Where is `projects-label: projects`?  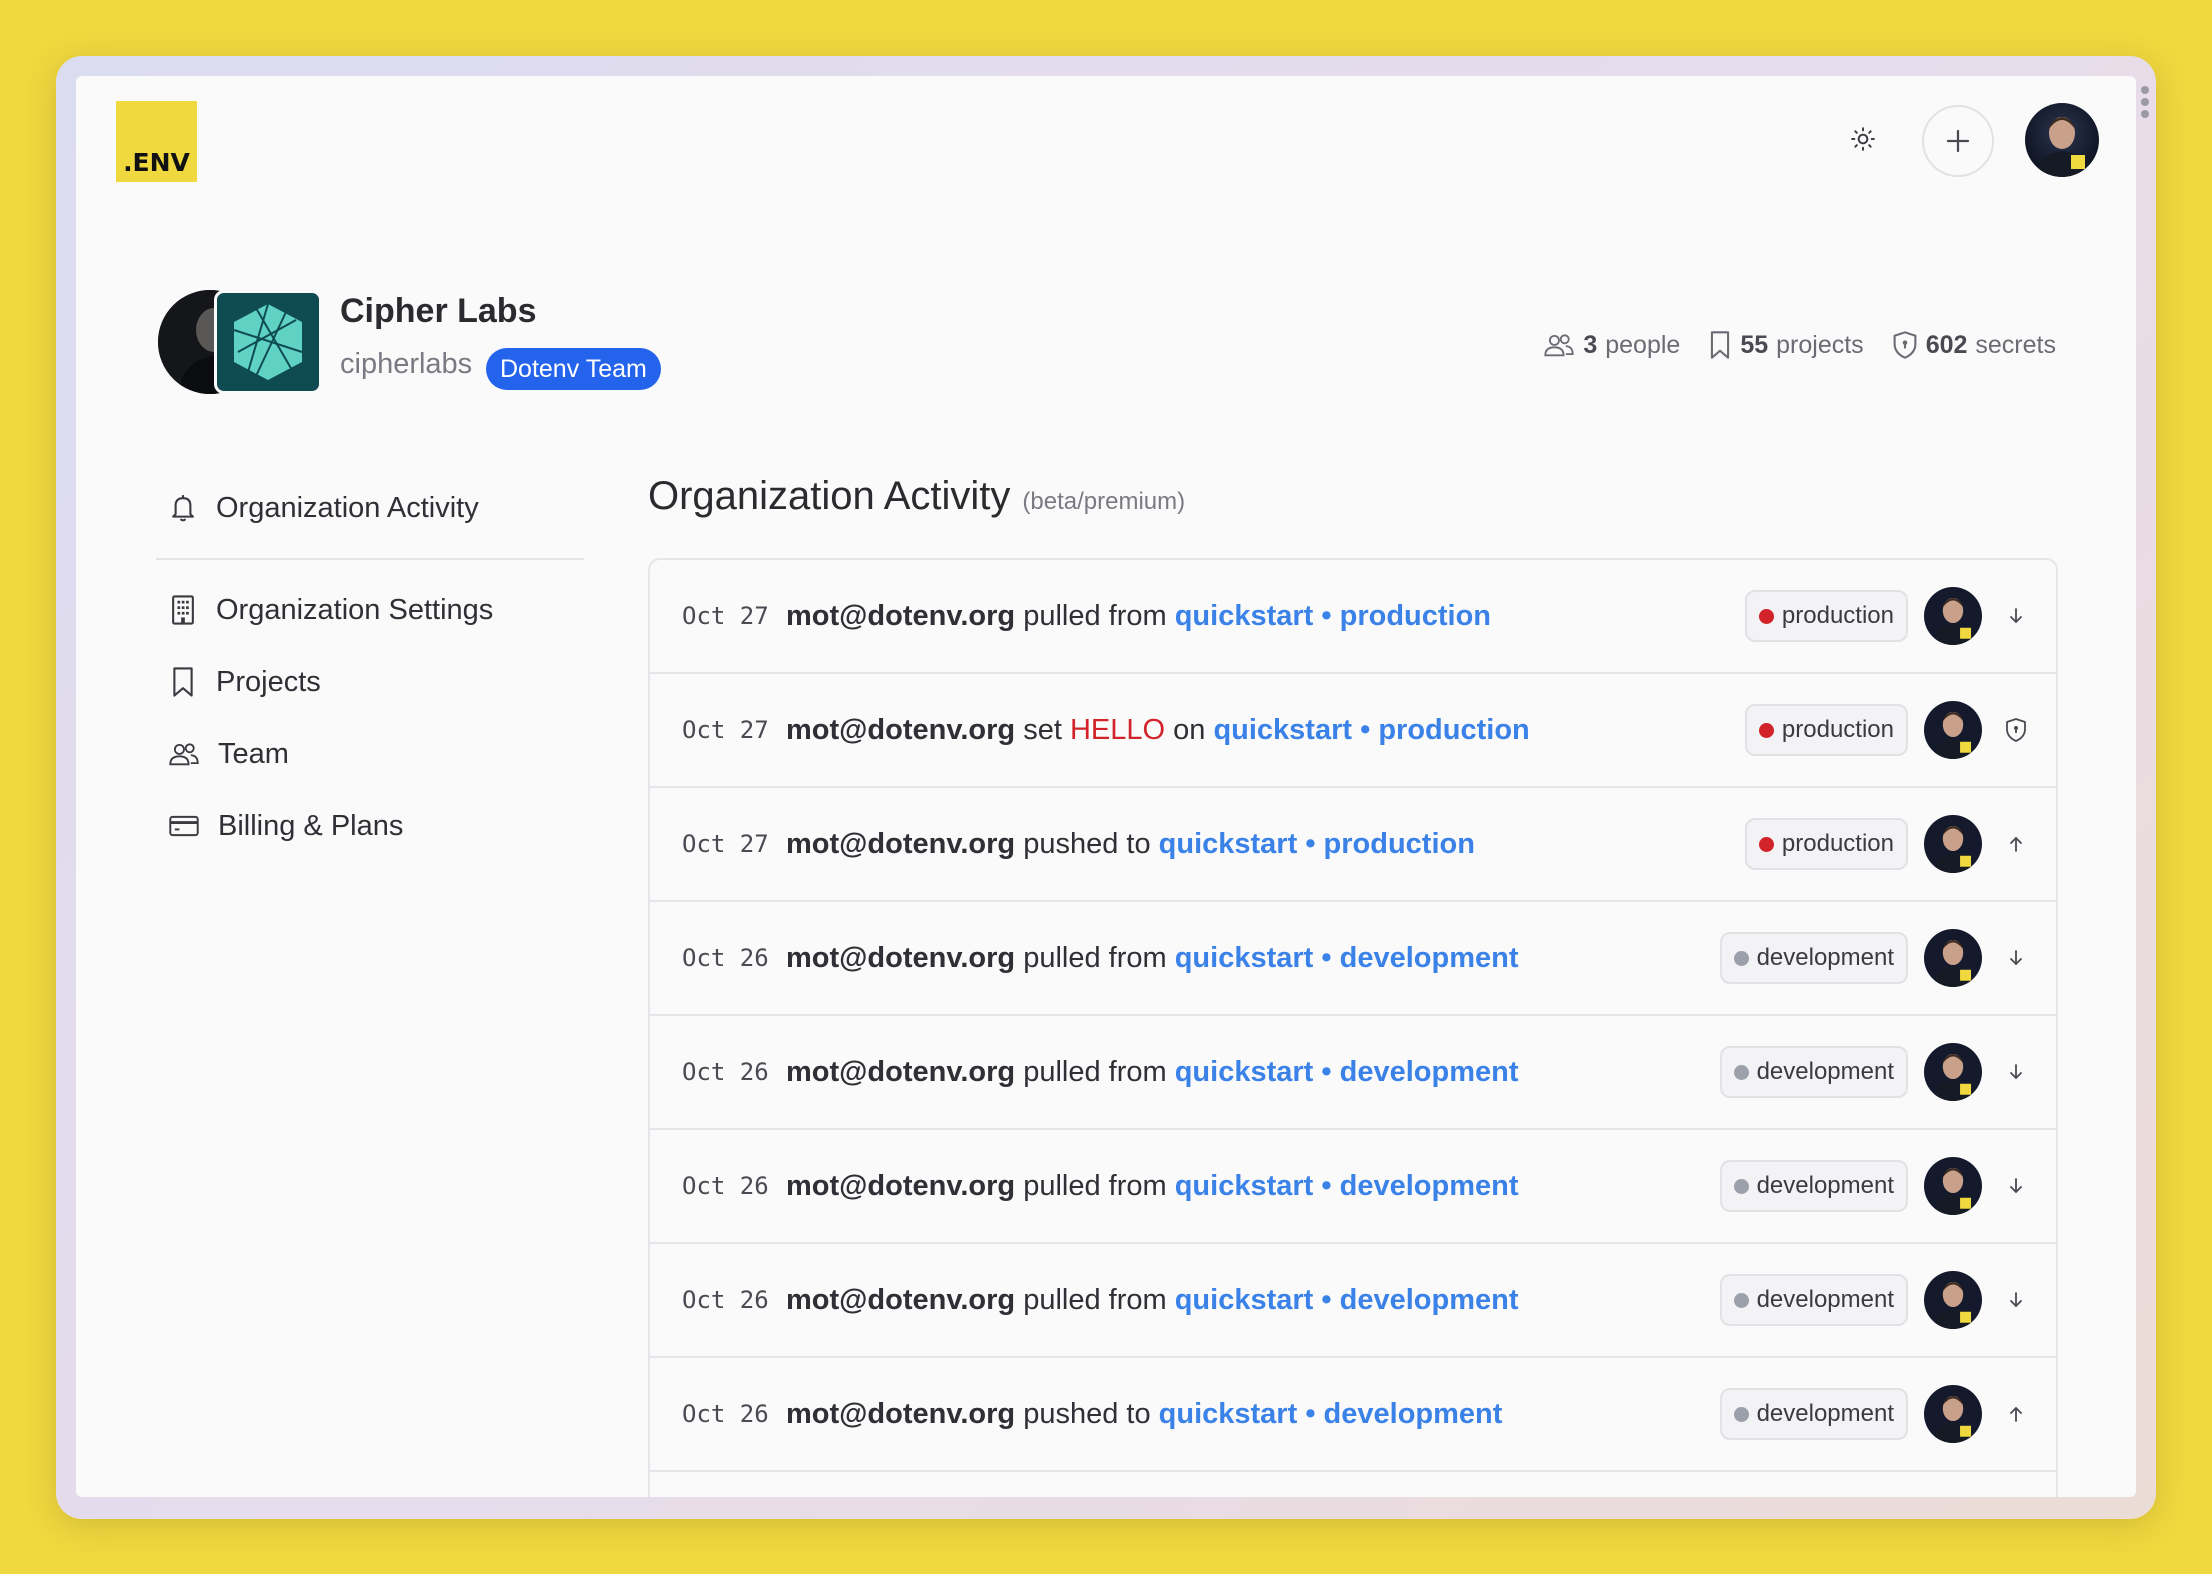 projects-label: projects is located at coordinates (1820, 344).